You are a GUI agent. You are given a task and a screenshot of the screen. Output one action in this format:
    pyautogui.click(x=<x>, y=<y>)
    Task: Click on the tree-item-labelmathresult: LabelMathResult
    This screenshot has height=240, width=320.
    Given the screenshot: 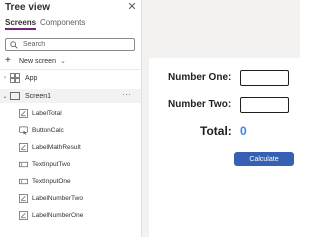 What is the action you would take?
    pyautogui.click(x=70, y=147)
    